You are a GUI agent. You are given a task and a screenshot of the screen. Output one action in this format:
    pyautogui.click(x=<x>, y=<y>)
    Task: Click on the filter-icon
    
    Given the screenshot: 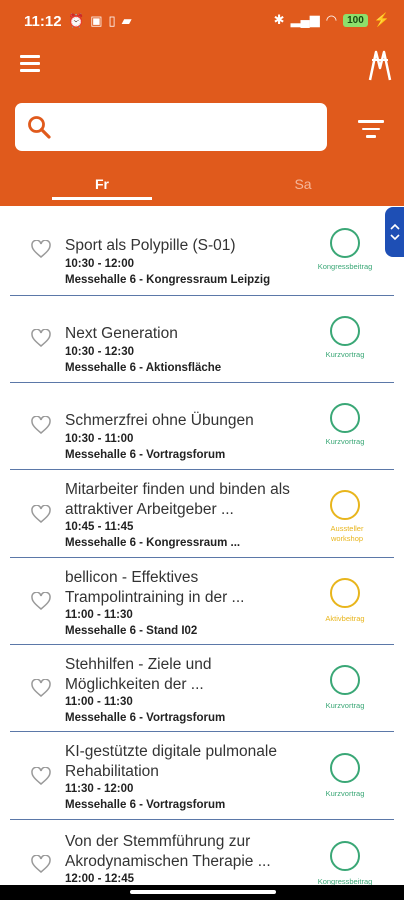 What is the action you would take?
    pyautogui.click(x=371, y=129)
    